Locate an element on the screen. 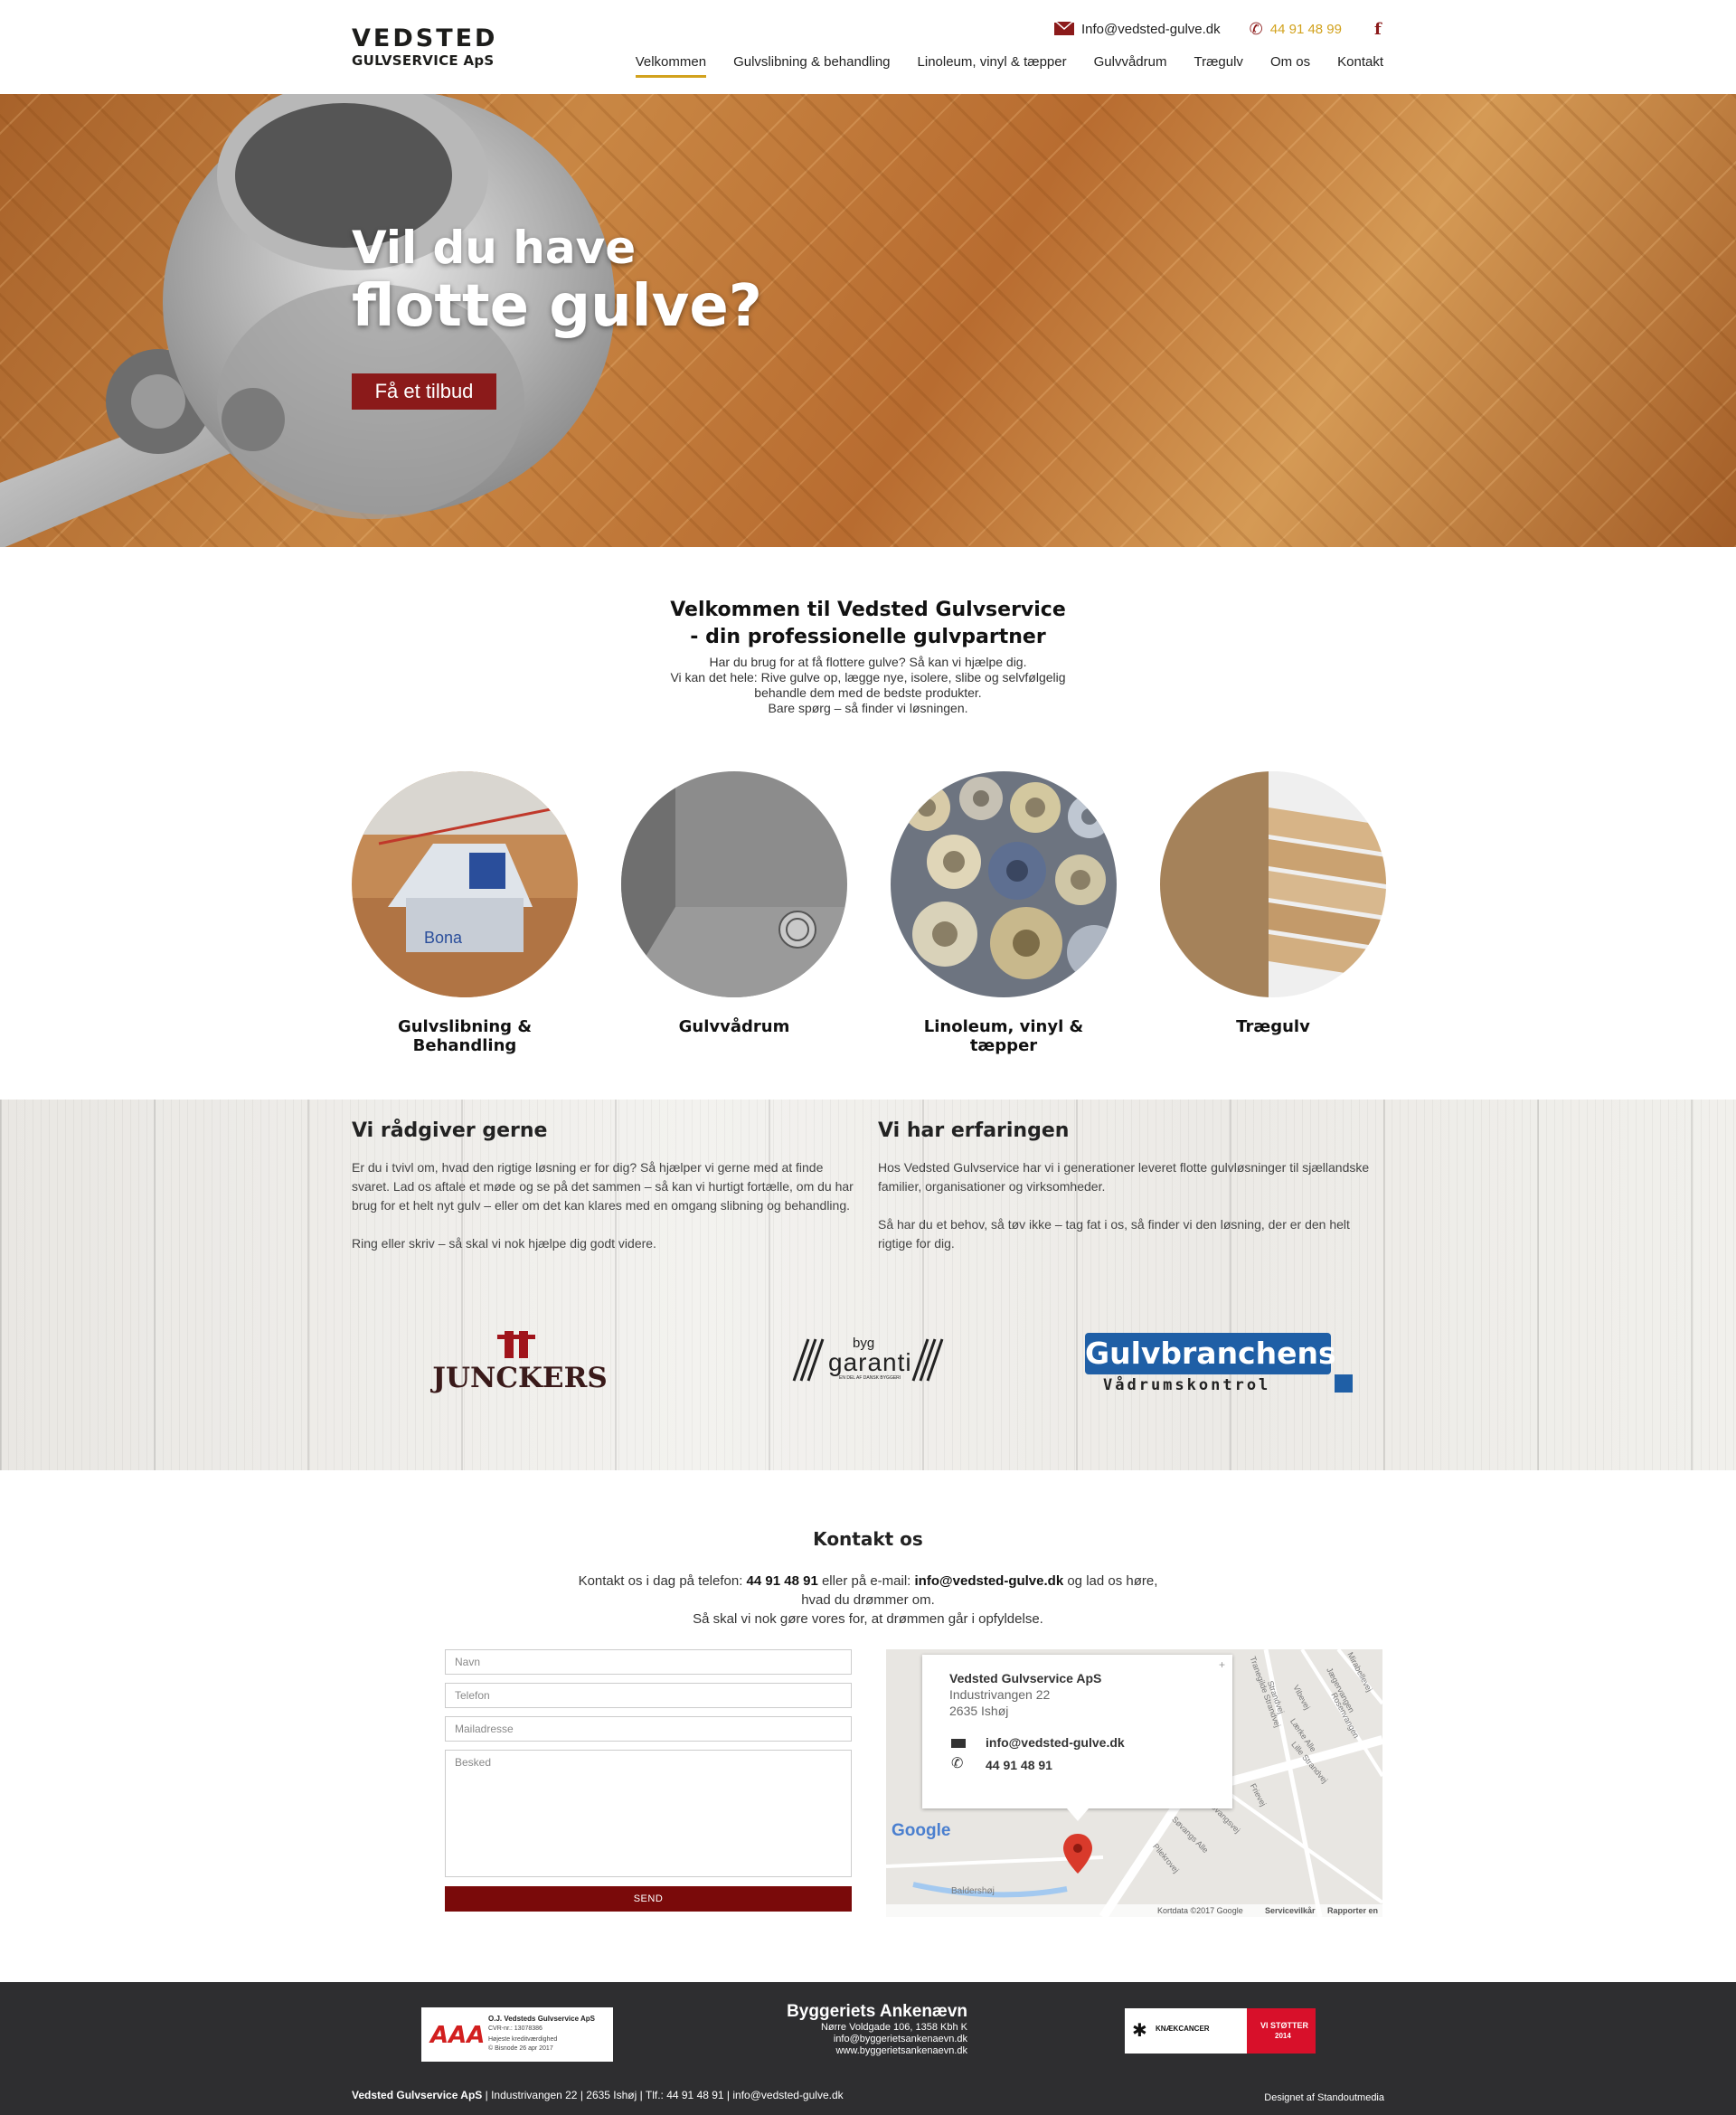 The image size is (1736, 2115). contact-line2: hvad du drømmer om. is located at coordinates (868, 1600).